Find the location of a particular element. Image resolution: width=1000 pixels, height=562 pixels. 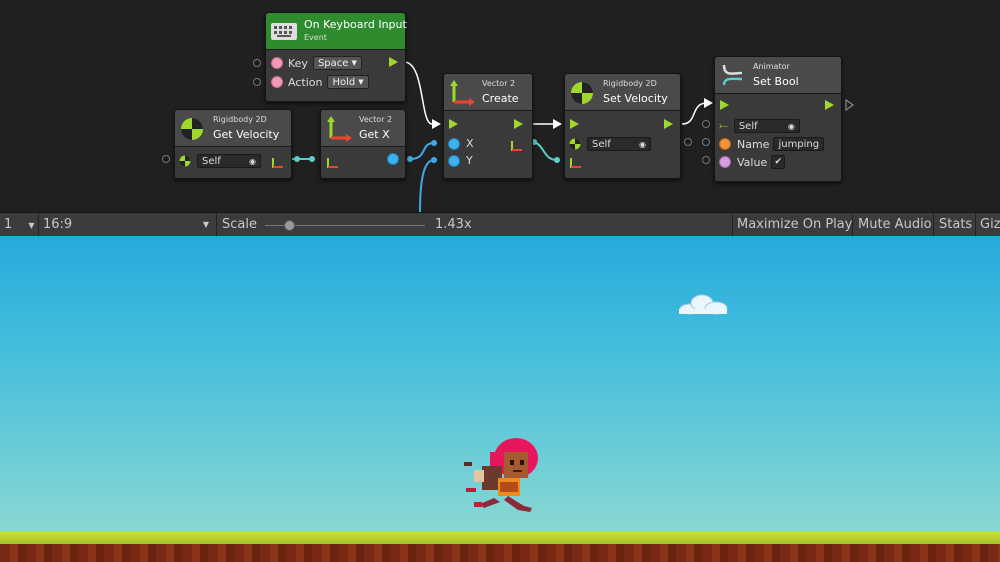

target-row: ⤚ Self ◉ is located at coordinates (759, 126).